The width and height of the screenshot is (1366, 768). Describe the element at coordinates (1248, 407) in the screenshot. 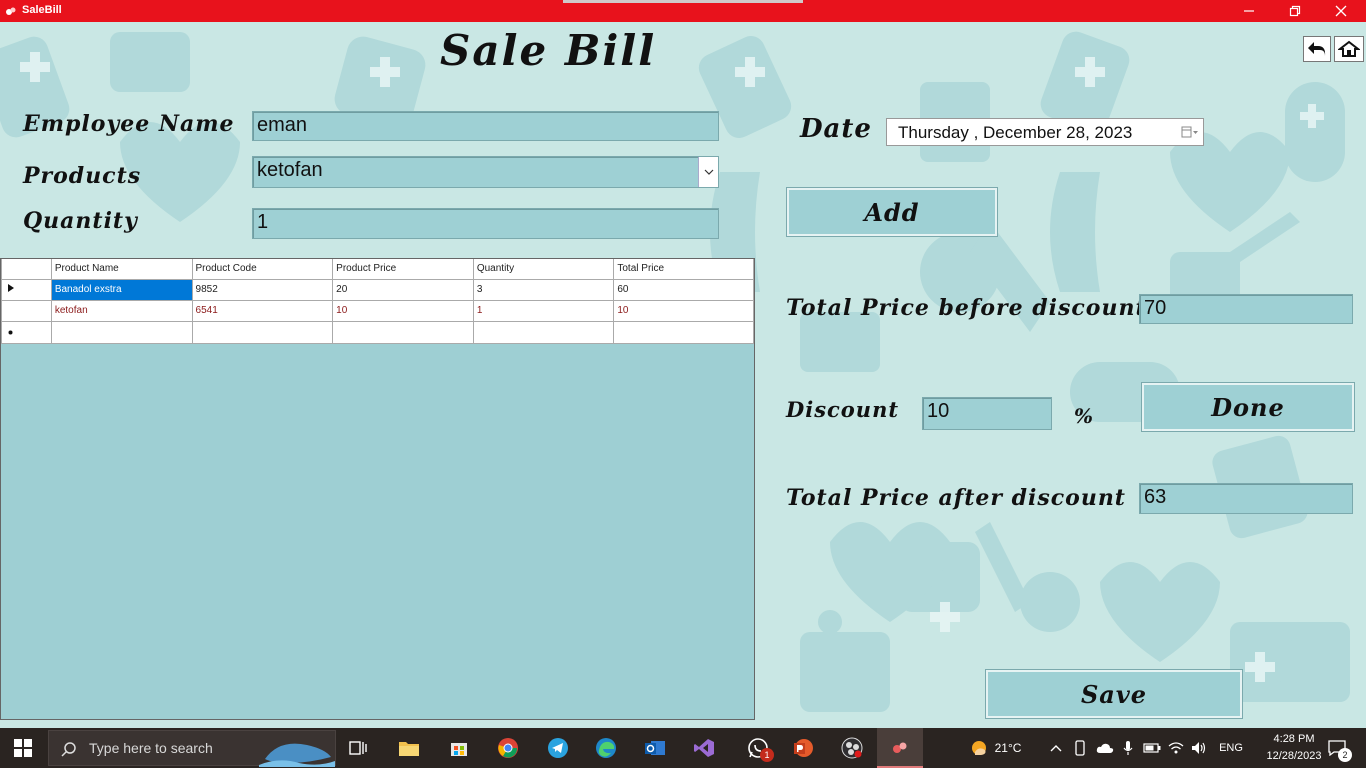

I see `done-button: Done` at that location.